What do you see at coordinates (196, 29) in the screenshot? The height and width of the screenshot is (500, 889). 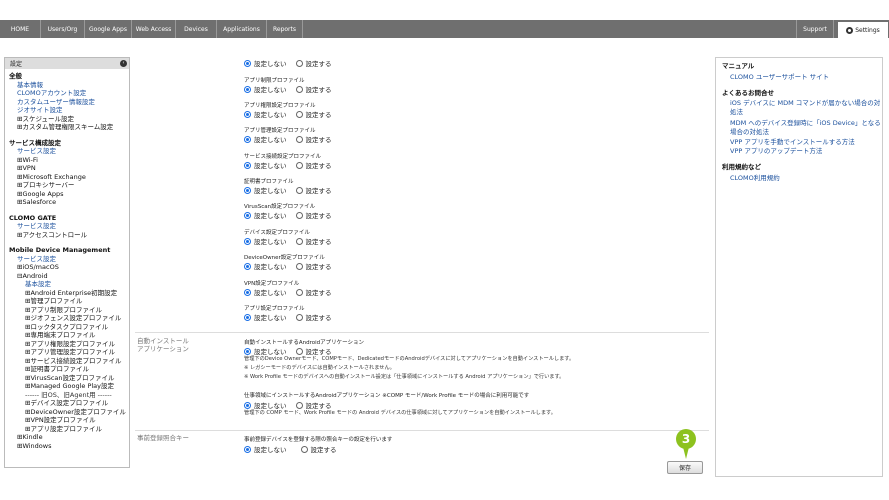 I see `nav-devices: Devices` at bounding box center [196, 29].